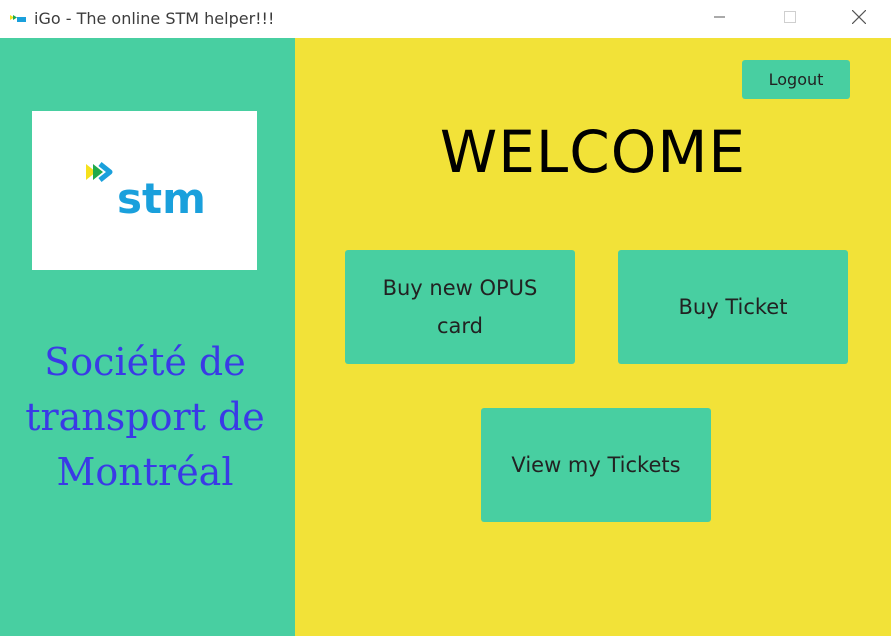  I want to click on buy-opus-card-button: Buy new OPUS card, so click(460, 307).